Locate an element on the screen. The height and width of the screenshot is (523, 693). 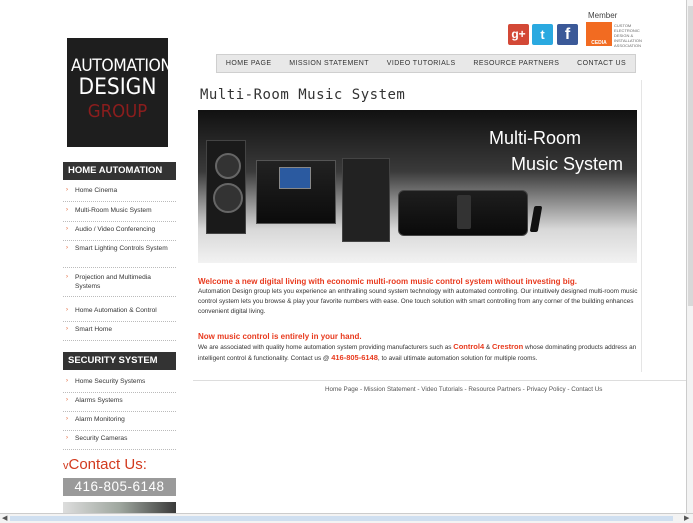
logo-line-2: DESIGN is located at coordinates (117, 87).